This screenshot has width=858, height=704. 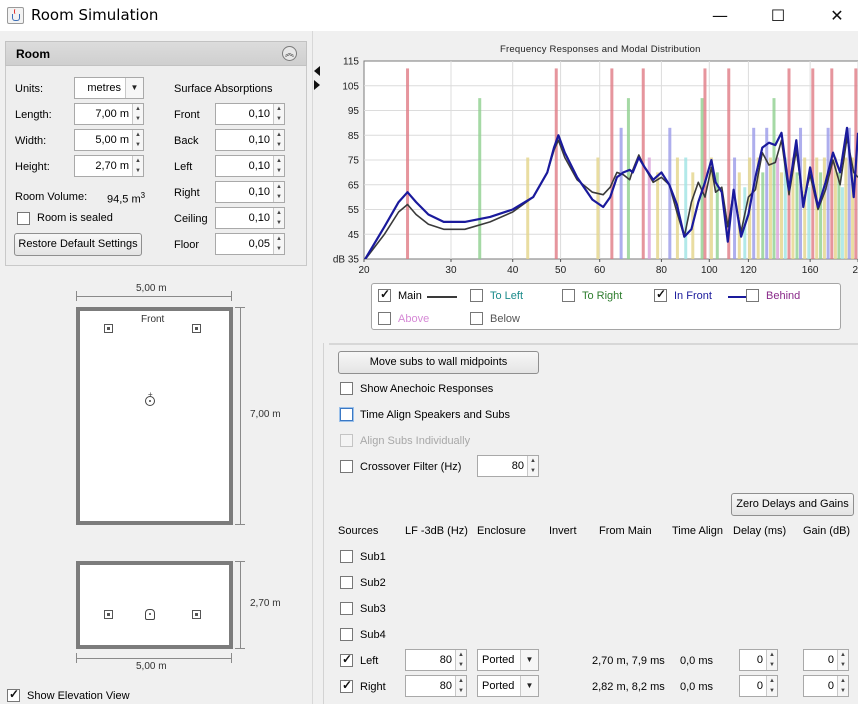 I want to click on legend-below-checkbox, so click(x=476, y=318).